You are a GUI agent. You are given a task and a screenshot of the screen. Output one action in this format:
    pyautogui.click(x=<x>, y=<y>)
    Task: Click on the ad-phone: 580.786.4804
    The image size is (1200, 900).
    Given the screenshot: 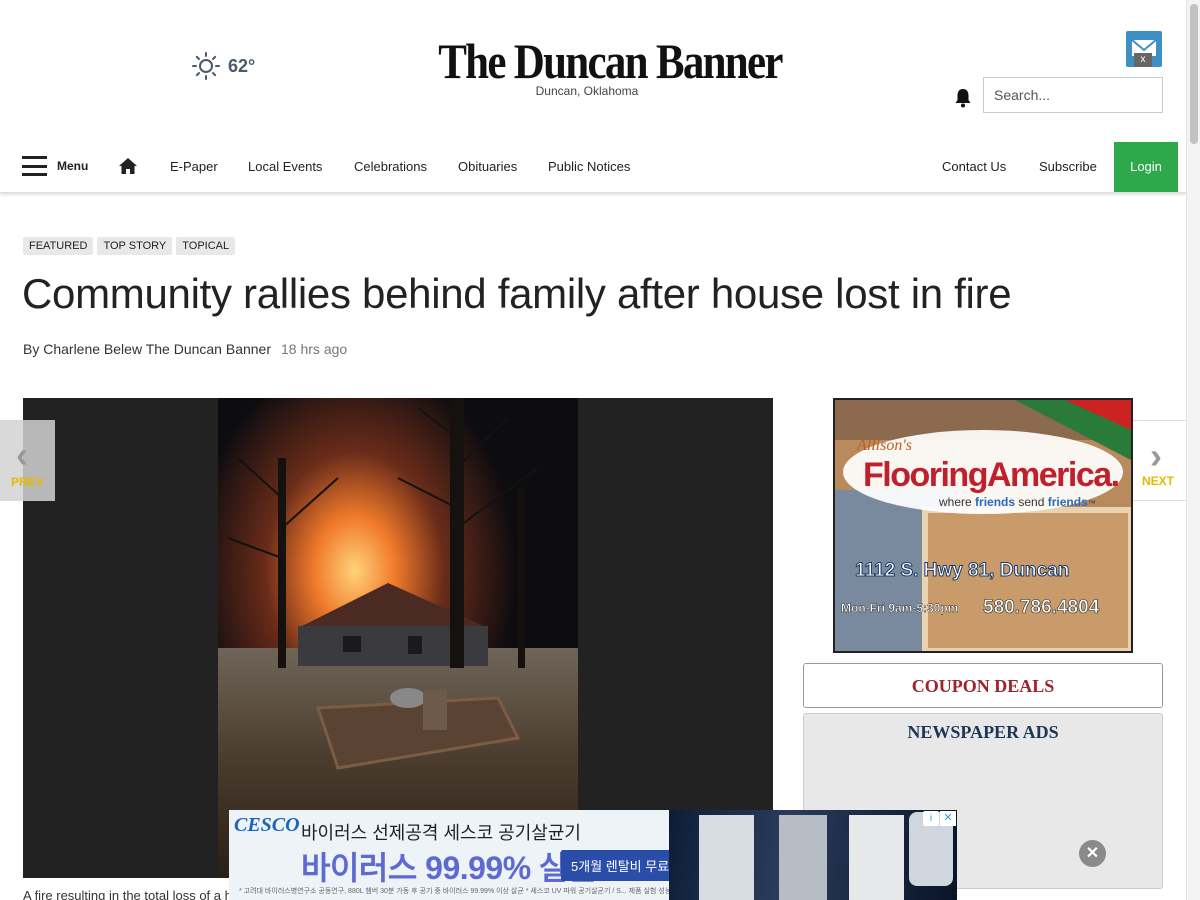 What is the action you would take?
    pyautogui.click(x=1041, y=607)
    